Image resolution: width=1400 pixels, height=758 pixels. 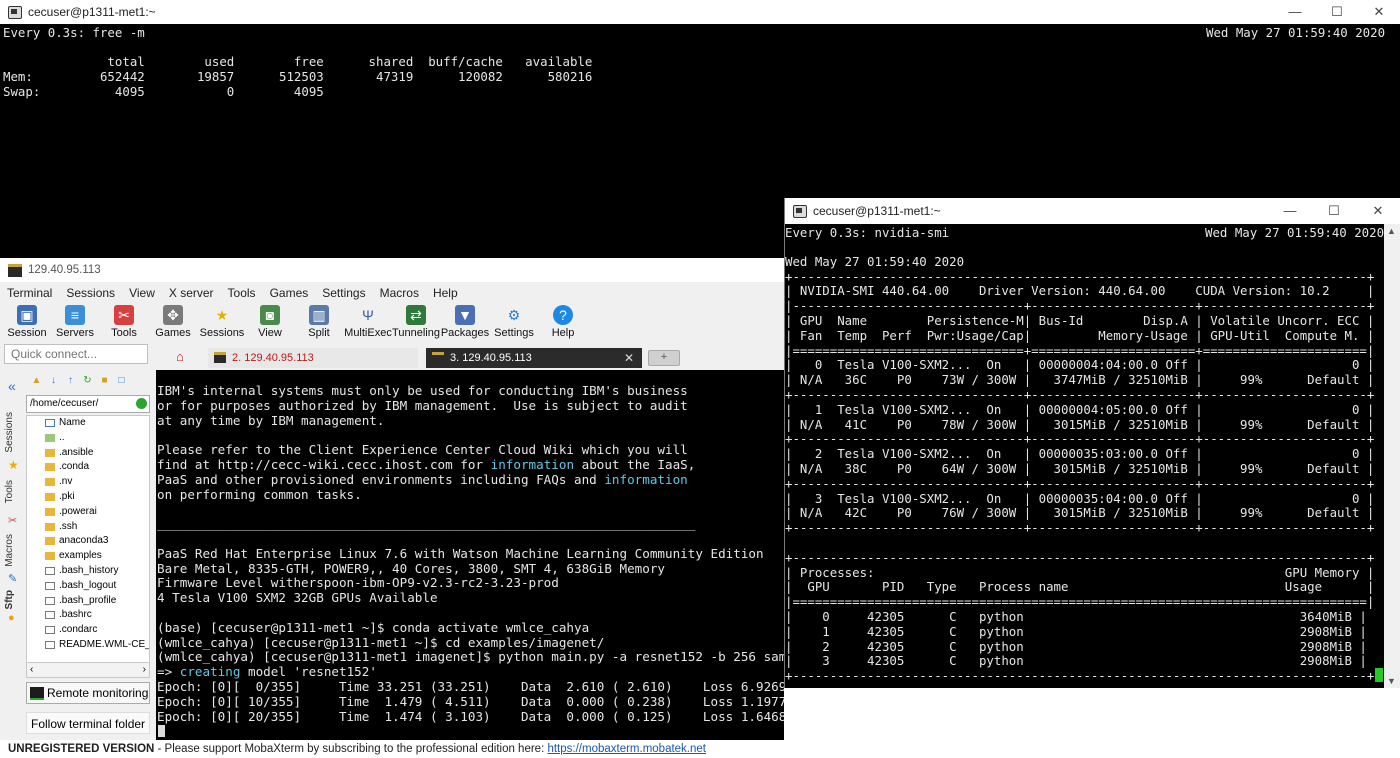 I want to click on sidebar-tab-sessions: Sessions, so click(x=14, y=432).